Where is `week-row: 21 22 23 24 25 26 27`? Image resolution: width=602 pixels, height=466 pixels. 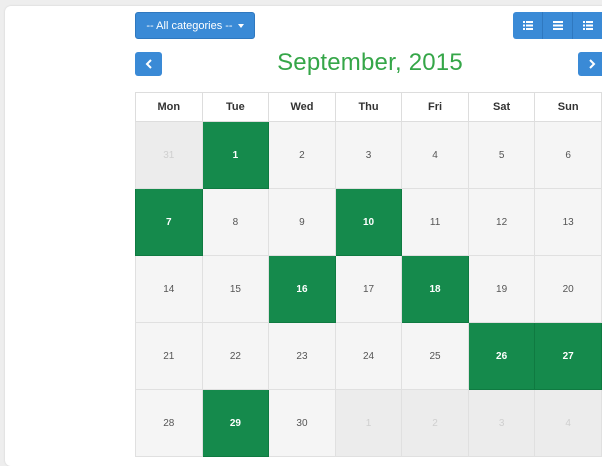 week-row: 21 22 23 24 25 26 27 is located at coordinates (368, 356).